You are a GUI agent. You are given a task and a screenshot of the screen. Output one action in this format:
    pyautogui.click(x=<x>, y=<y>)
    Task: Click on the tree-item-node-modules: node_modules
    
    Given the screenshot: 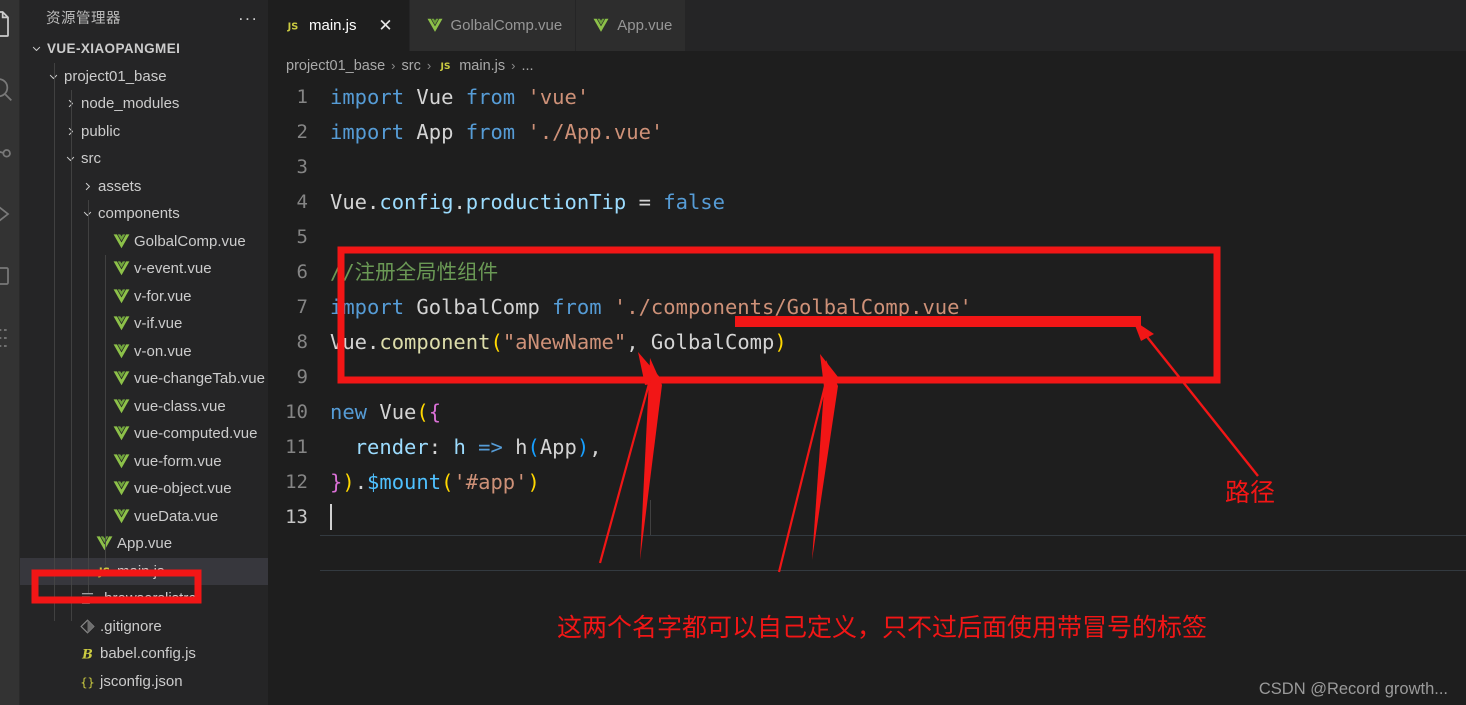 What is the action you would take?
    pyautogui.click(x=144, y=104)
    